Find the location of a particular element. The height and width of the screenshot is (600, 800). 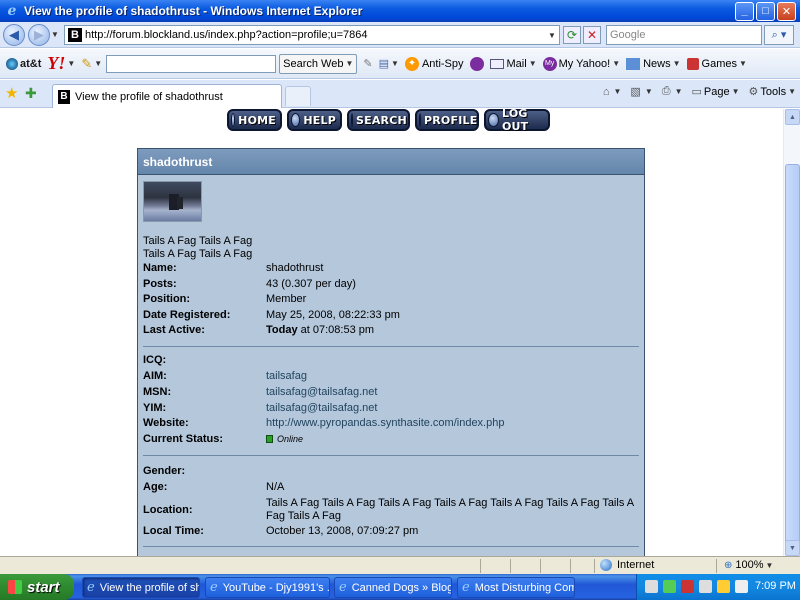

tab-profile: B View the profile of shadothrust is located at coordinates (167, 96).